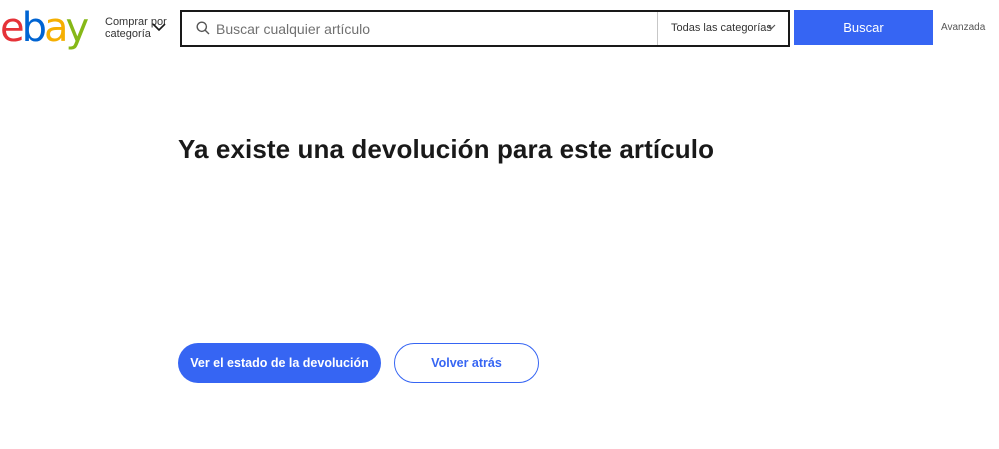  Describe the element at coordinates (77, 28) in the screenshot. I see `logo-letter-y: y` at that location.